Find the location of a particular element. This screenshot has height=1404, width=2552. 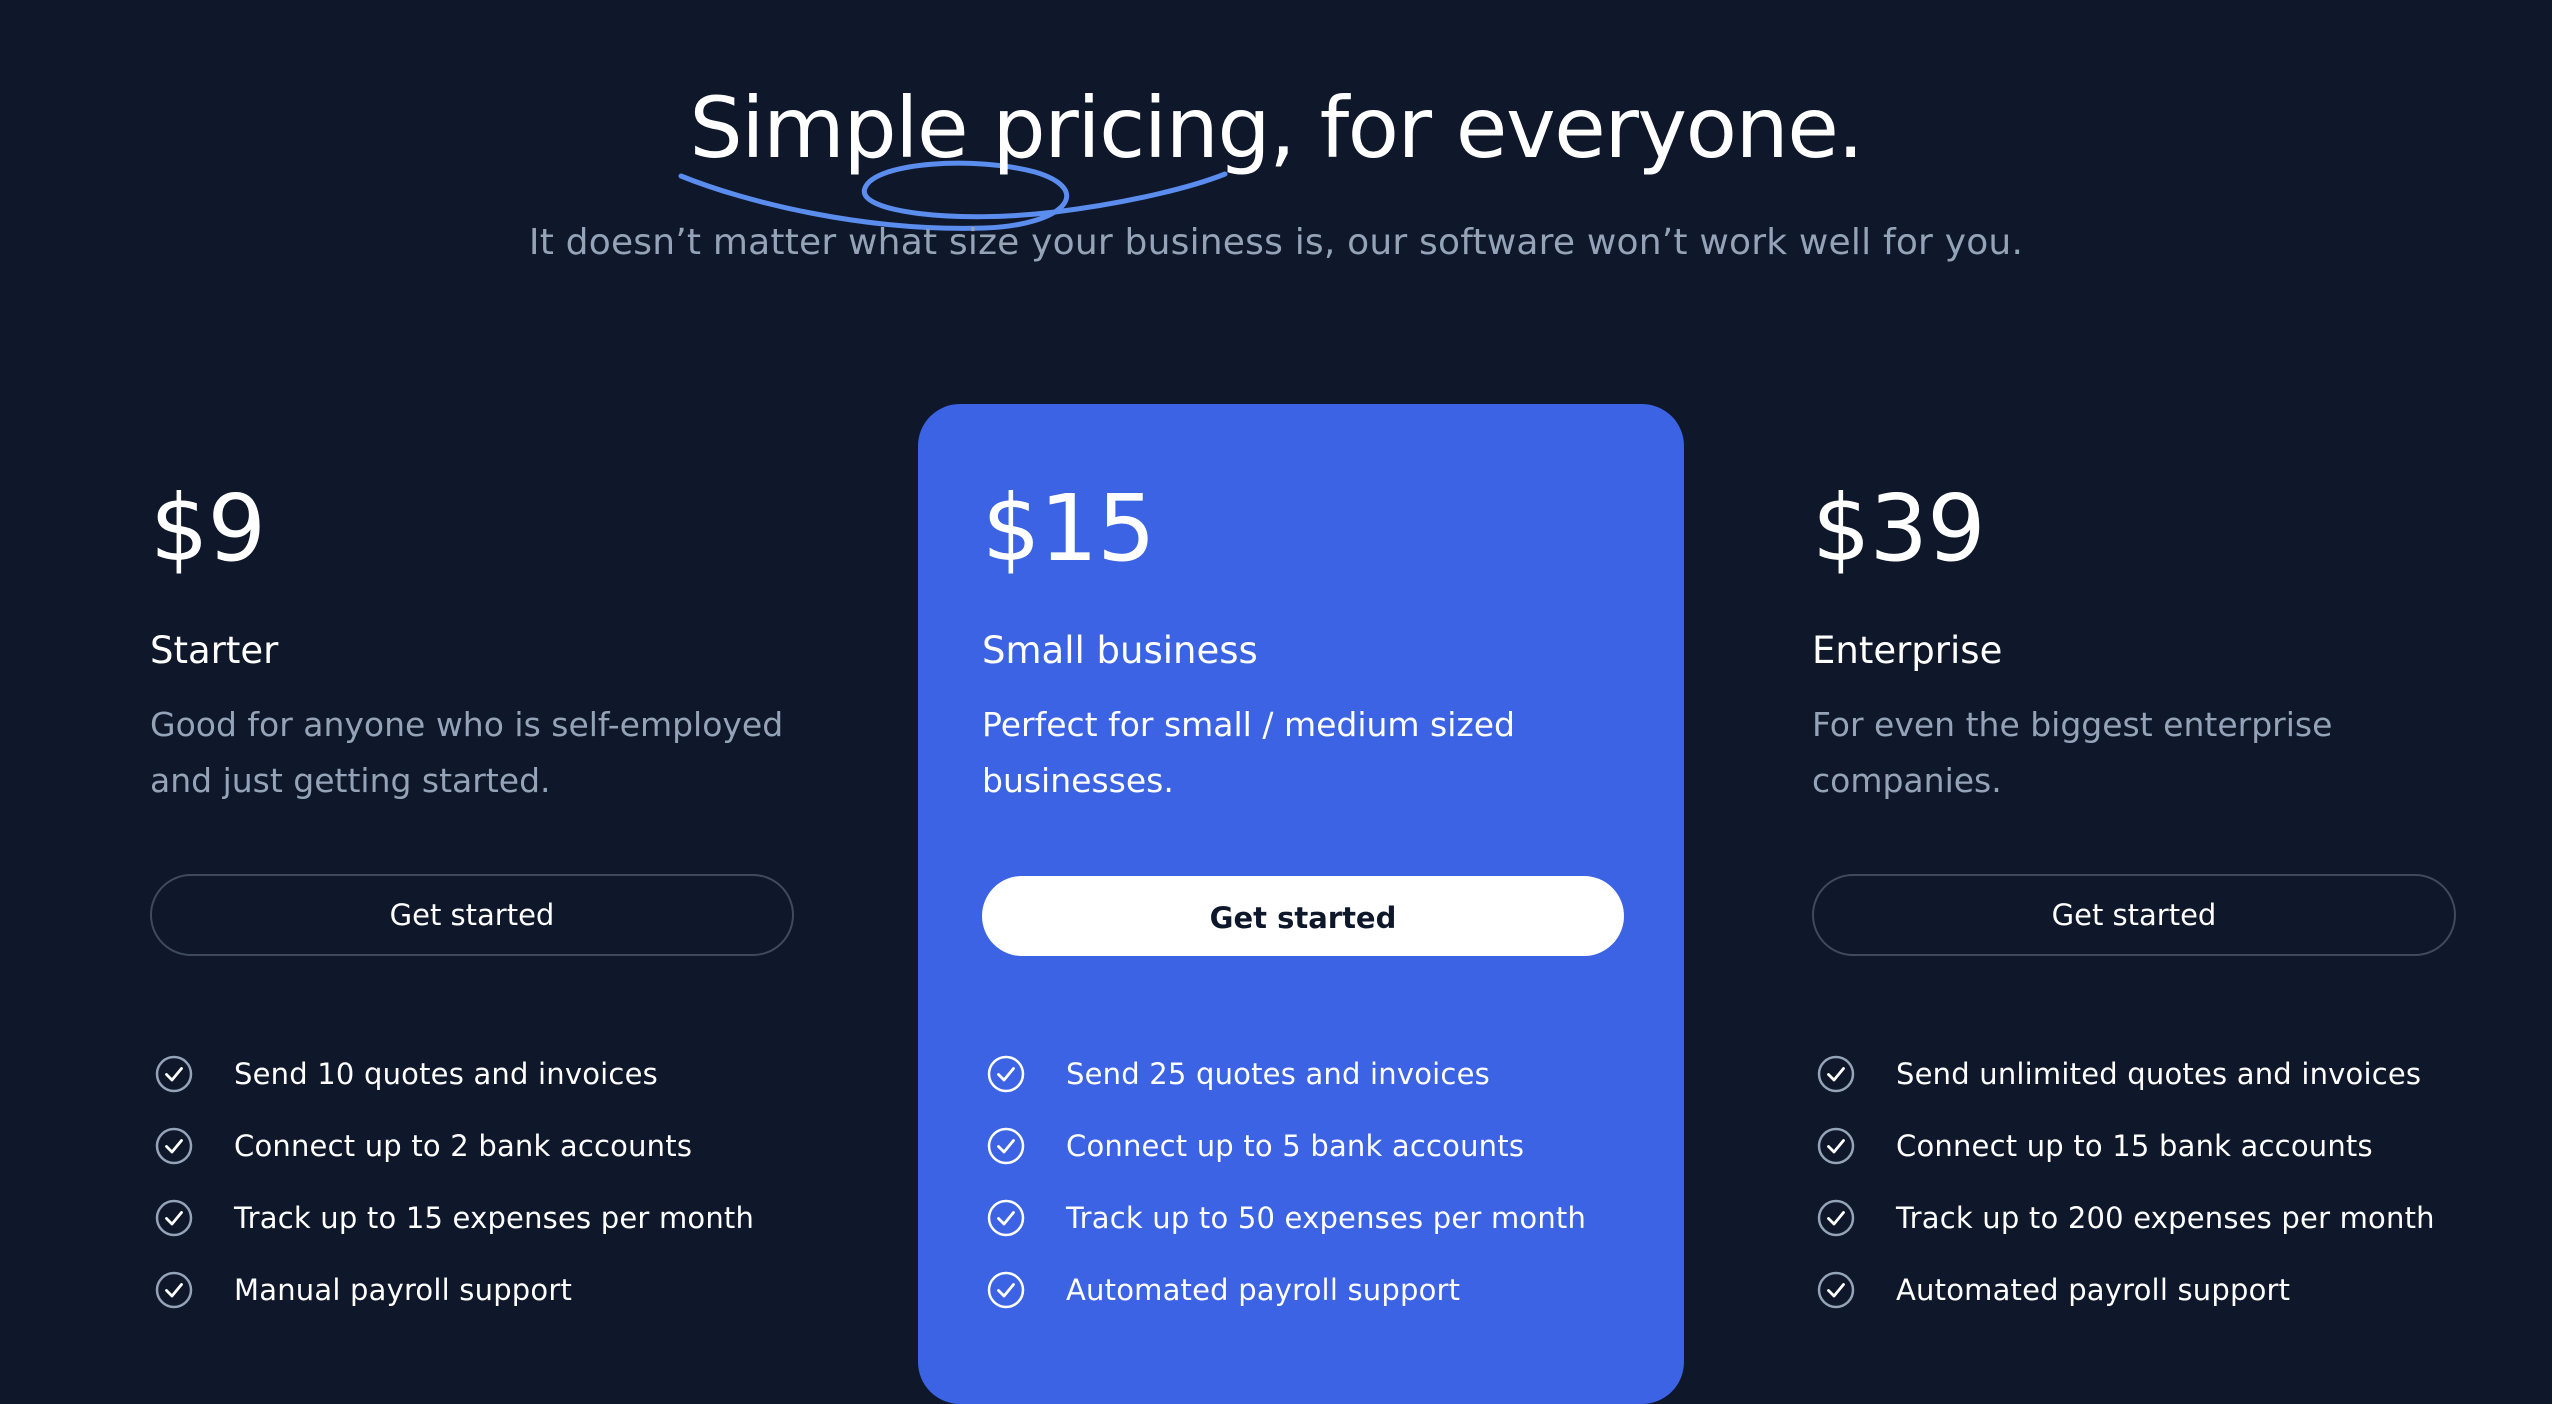

feature-item: Send unlimited quotes and invoices is located at coordinates (2182, 1074).